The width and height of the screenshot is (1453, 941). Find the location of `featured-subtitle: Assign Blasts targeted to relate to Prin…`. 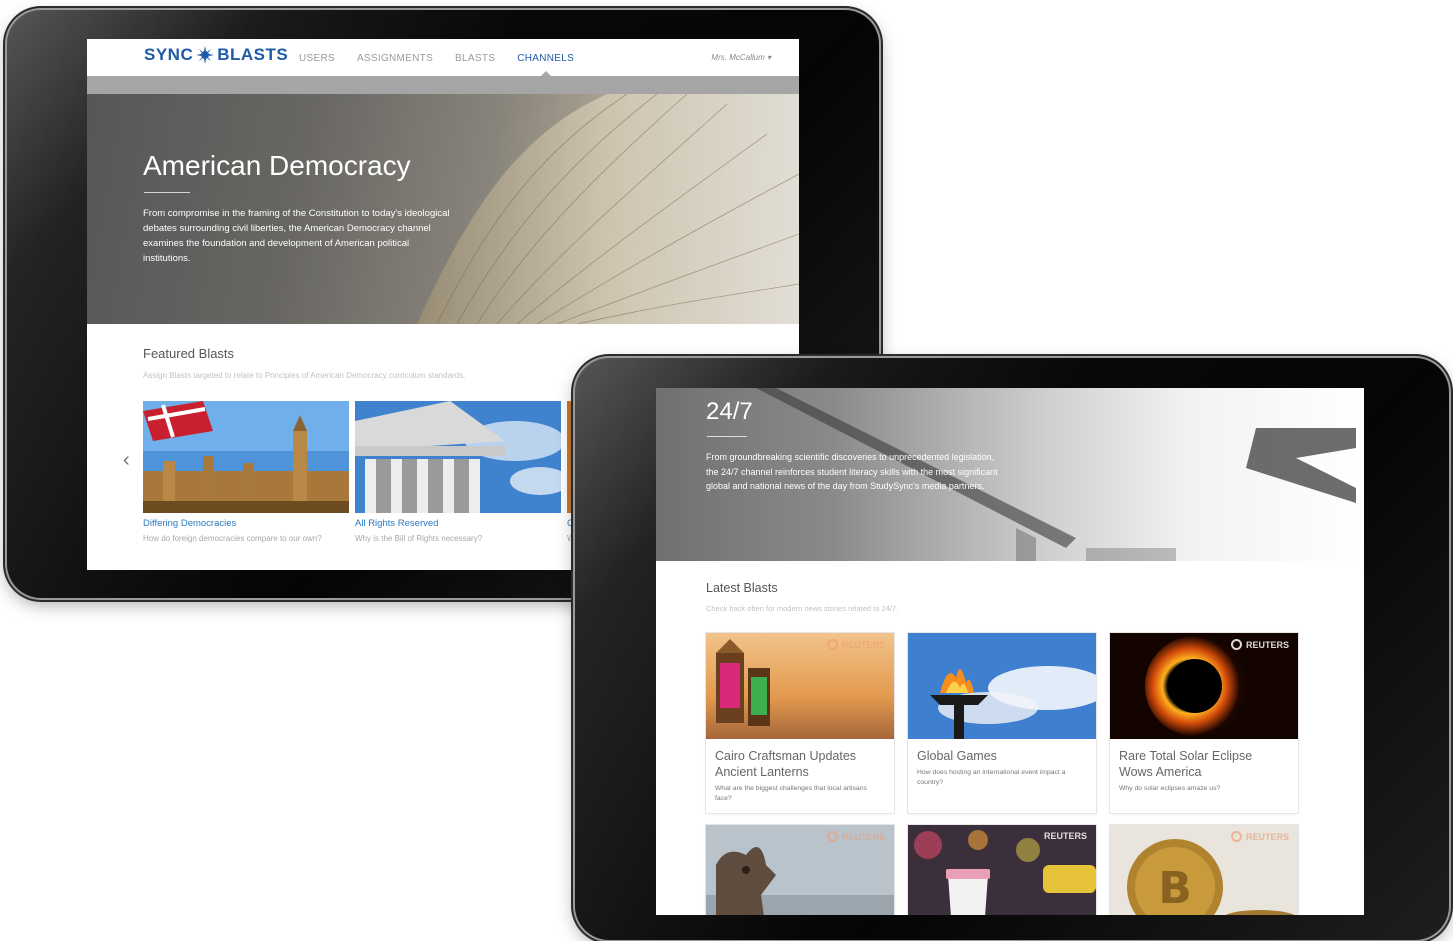

featured-subtitle: Assign Blasts targeted to relate to Prin… is located at coordinates (304, 375).